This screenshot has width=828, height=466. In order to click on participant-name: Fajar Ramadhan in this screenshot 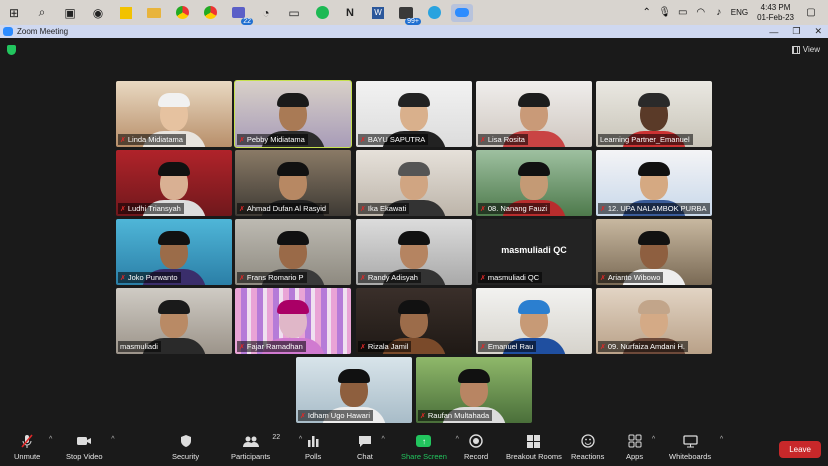, I will do `click(274, 346)`.